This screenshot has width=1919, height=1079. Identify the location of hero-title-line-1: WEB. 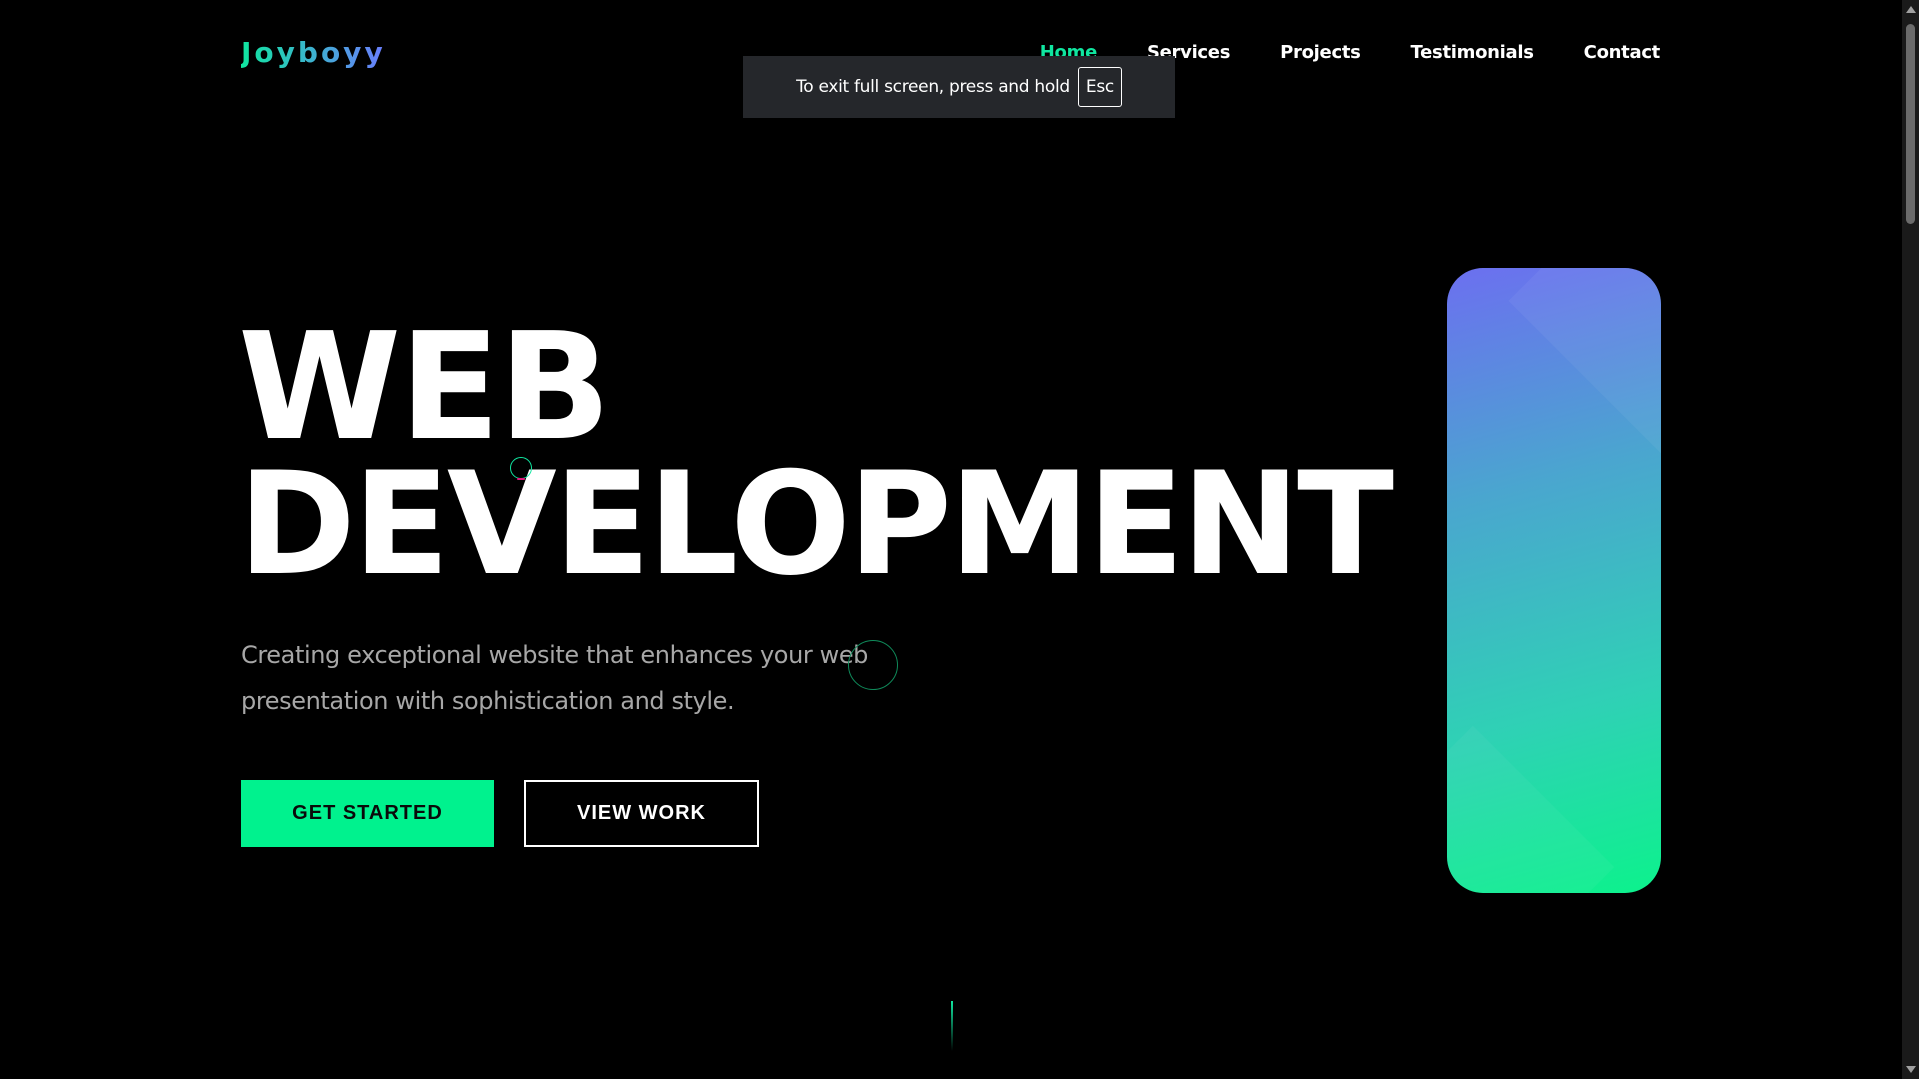
(424, 387).